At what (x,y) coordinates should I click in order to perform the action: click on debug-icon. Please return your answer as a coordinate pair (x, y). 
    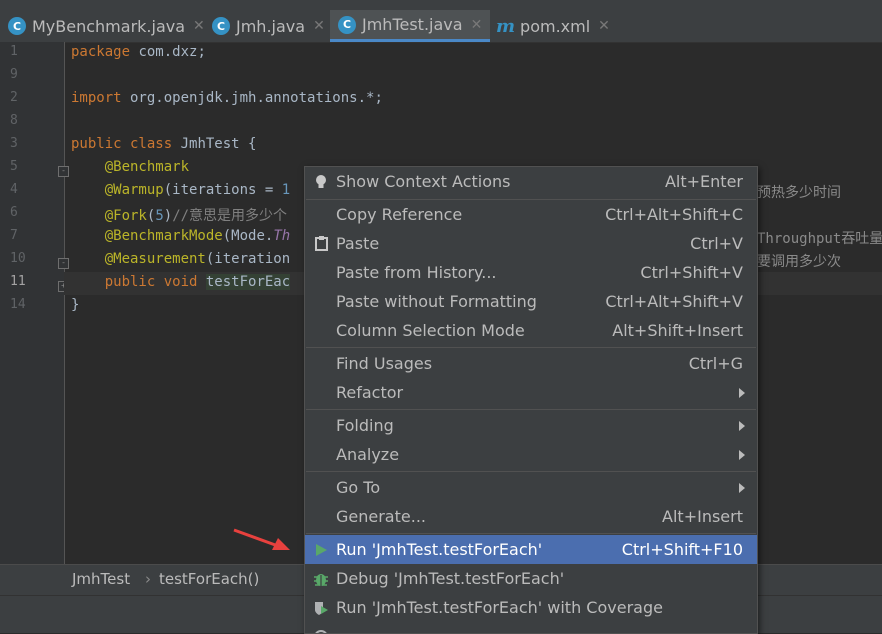
    Looking at the image, I should click on (321, 579).